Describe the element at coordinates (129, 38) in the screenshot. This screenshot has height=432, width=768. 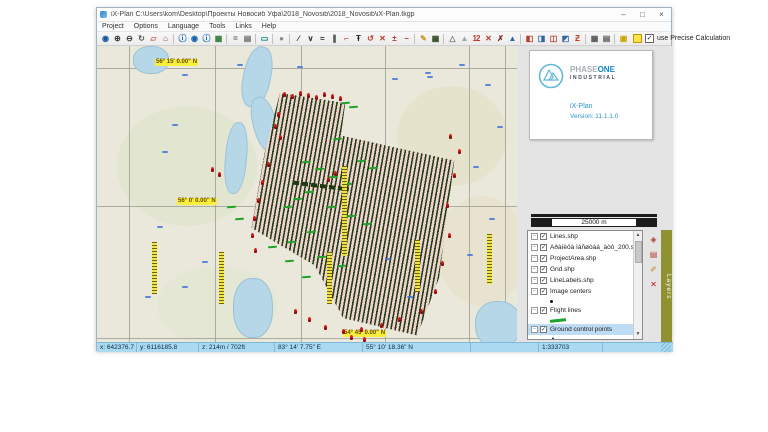
I see `zoom-out-icon: ⊖` at that location.